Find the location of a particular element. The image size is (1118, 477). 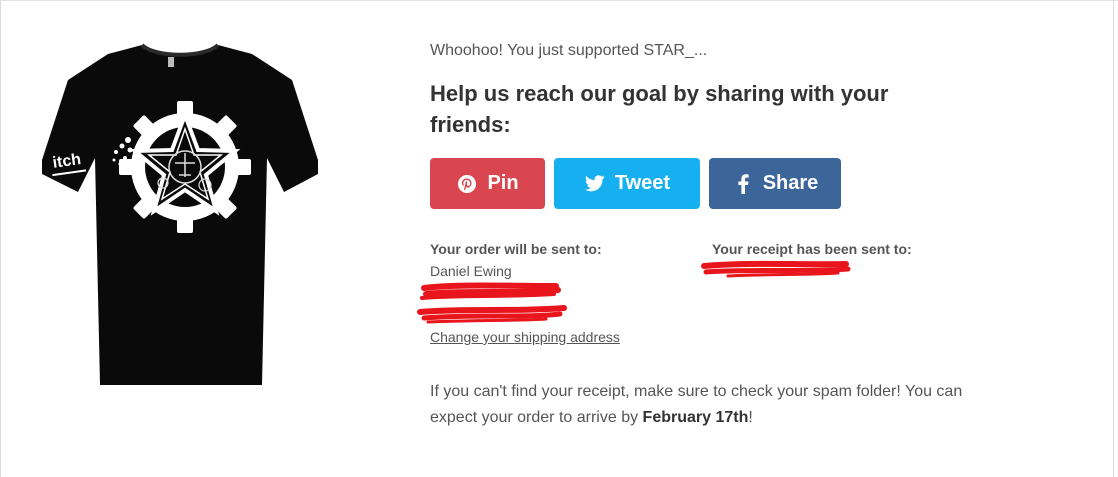

facebook-f-icon is located at coordinates (743, 184).